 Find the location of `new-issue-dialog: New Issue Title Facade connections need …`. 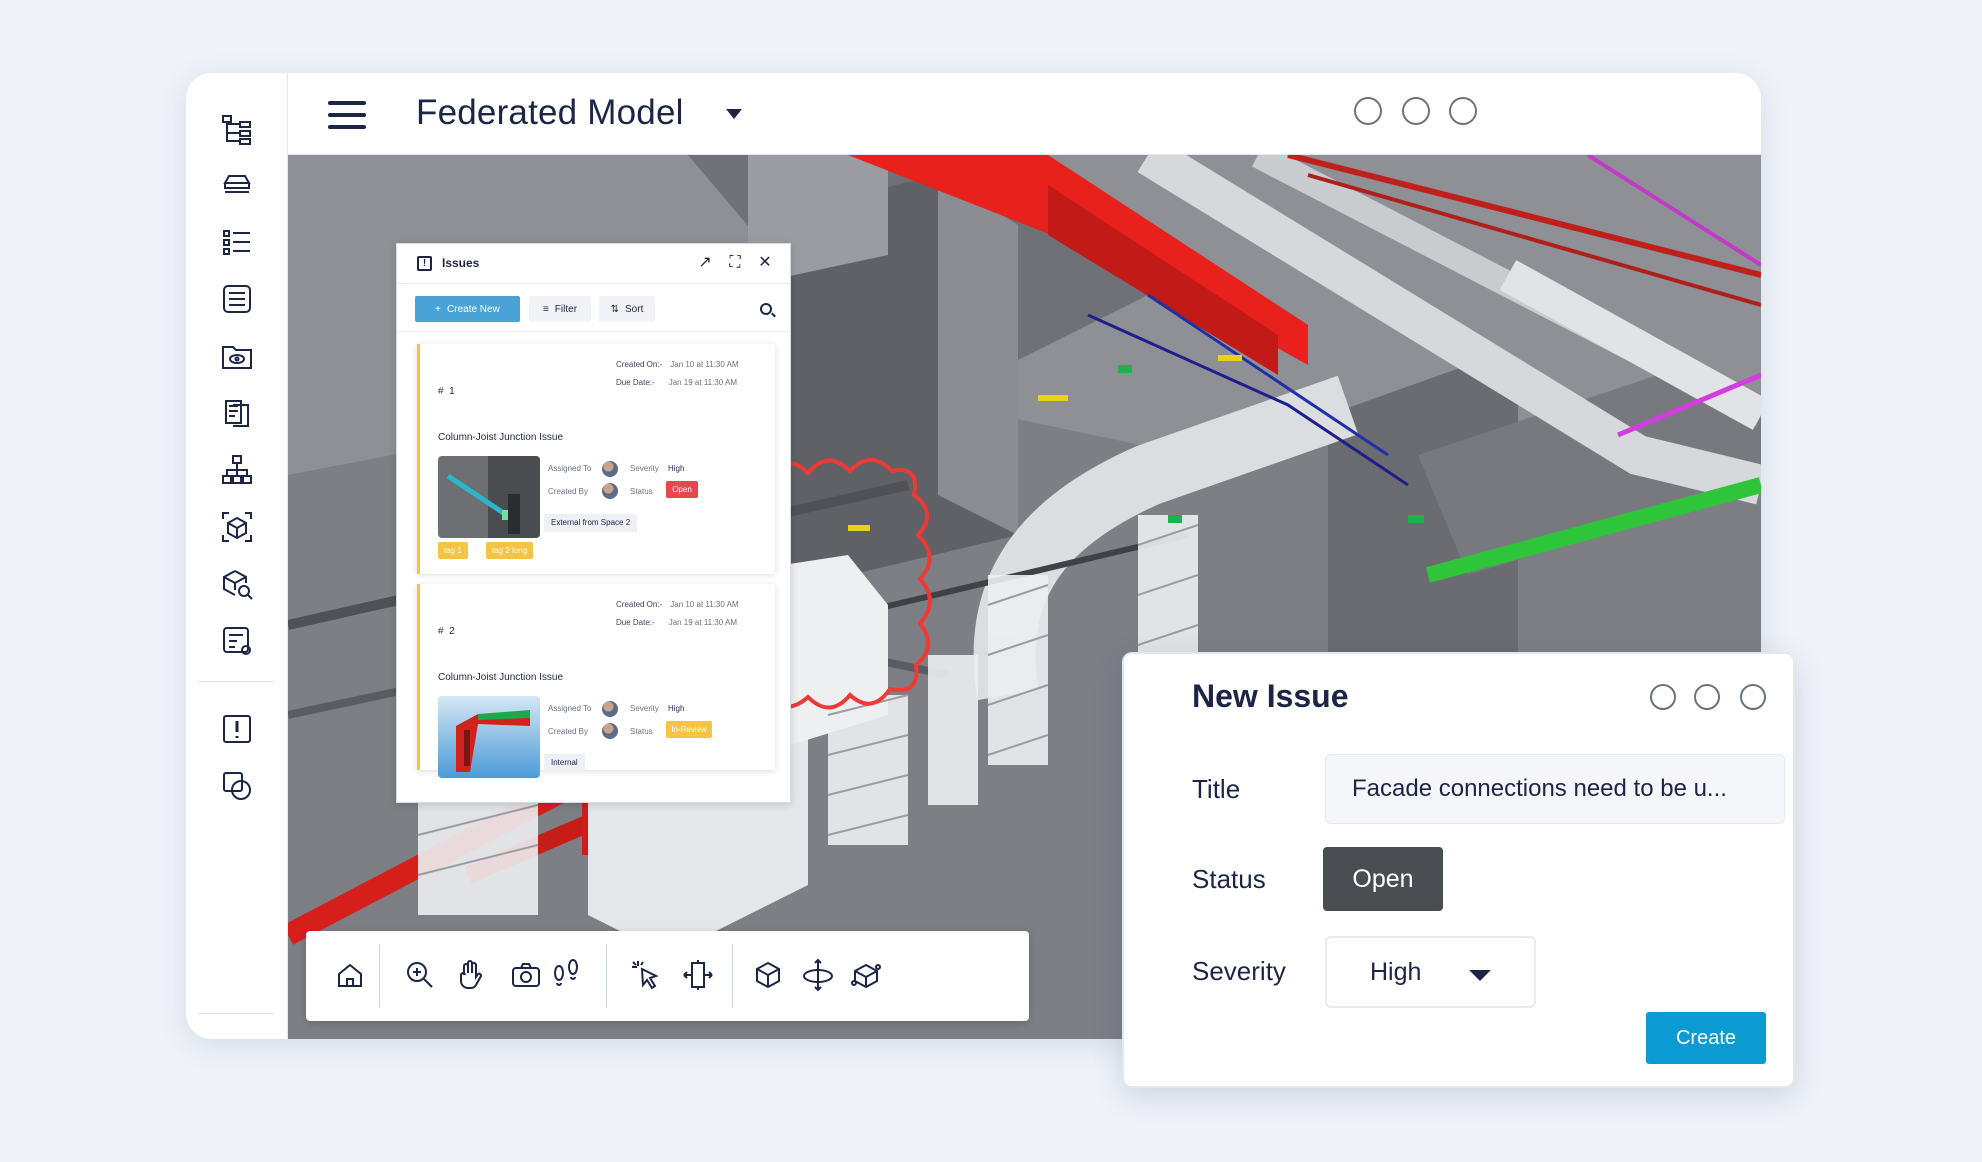

new-issue-dialog: New Issue Title Facade connections need … is located at coordinates (1458, 870).